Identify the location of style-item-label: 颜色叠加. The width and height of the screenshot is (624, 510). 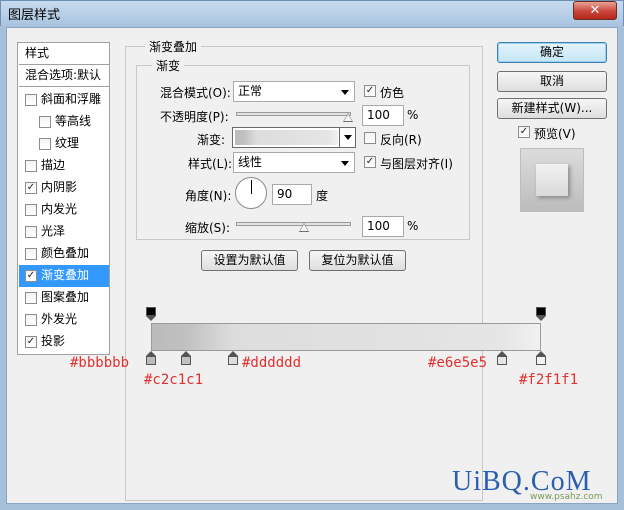
(65, 253).